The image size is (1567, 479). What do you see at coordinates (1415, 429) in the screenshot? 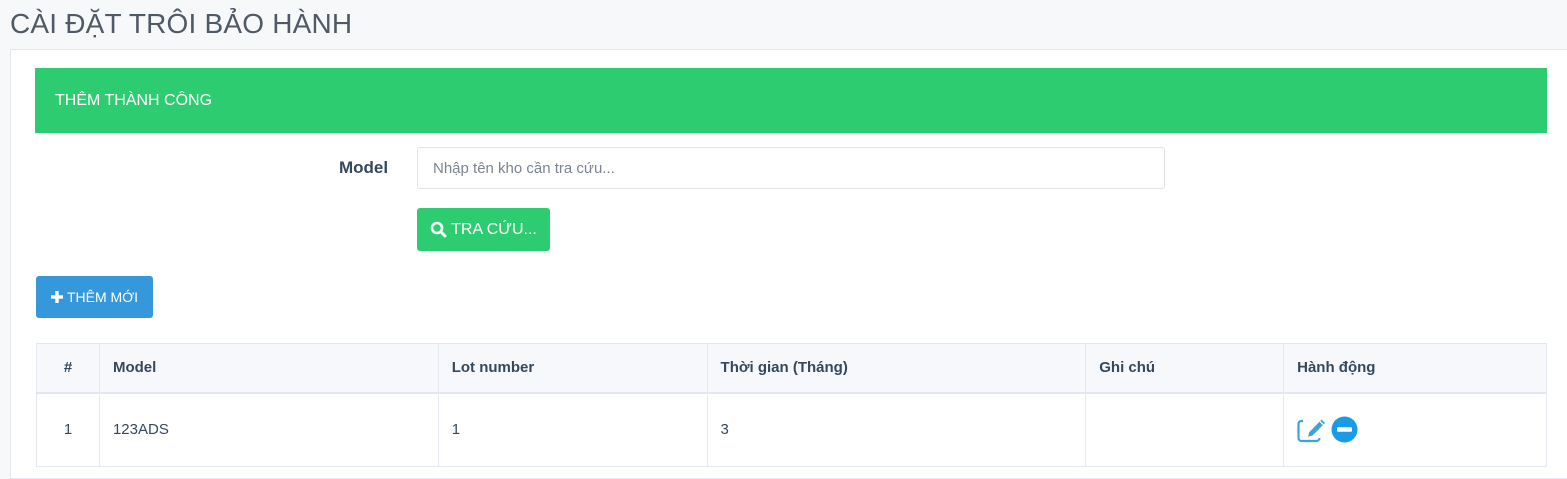
I see `cell-actions` at bounding box center [1415, 429].